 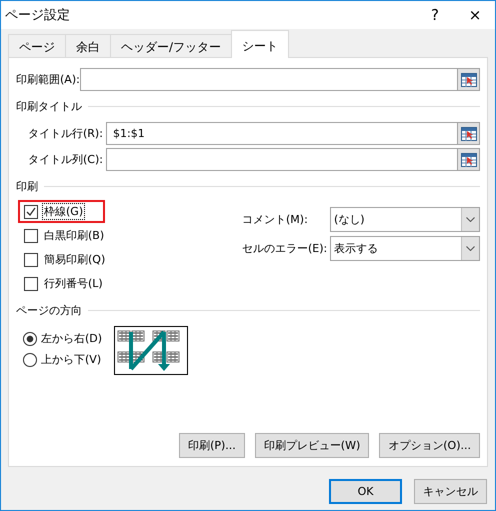 I want to click on checkbox: 白黒印刷(B), so click(x=65, y=235).